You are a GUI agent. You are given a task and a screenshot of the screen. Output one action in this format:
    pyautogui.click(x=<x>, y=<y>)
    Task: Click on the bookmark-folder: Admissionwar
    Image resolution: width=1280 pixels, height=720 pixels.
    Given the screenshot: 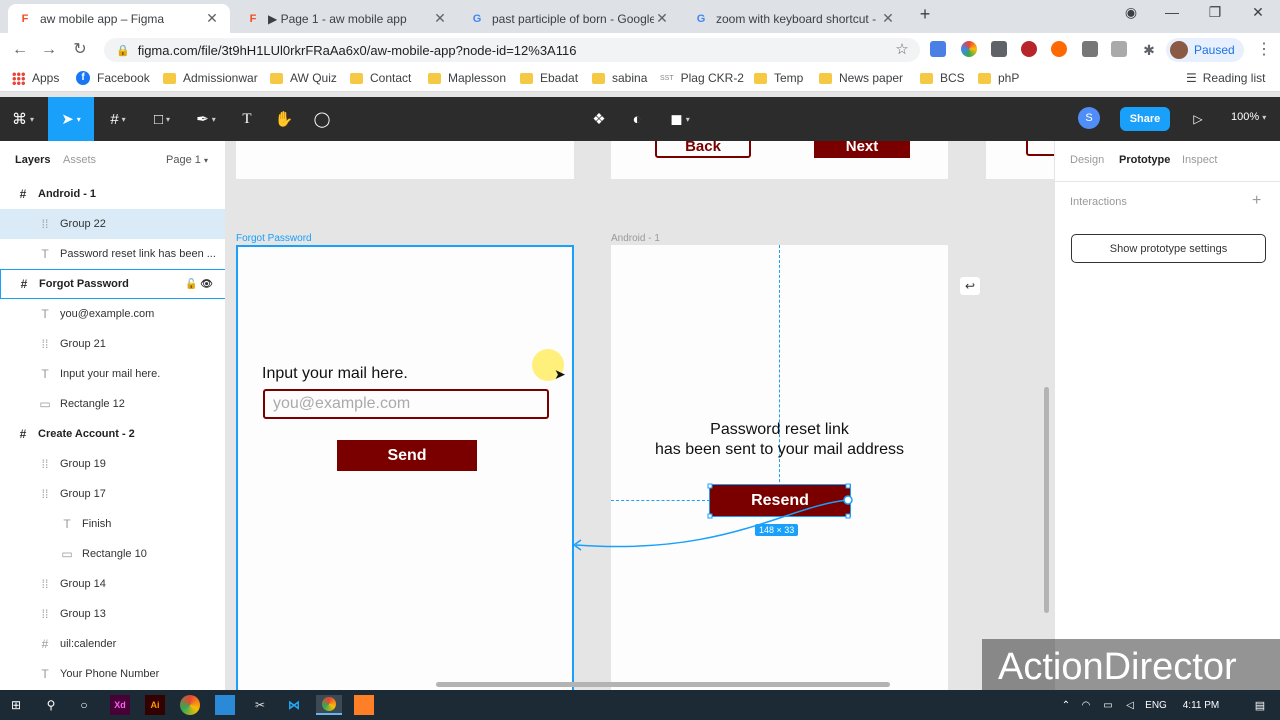 What is the action you would take?
    pyautogui.click(x=210, y=78)
    